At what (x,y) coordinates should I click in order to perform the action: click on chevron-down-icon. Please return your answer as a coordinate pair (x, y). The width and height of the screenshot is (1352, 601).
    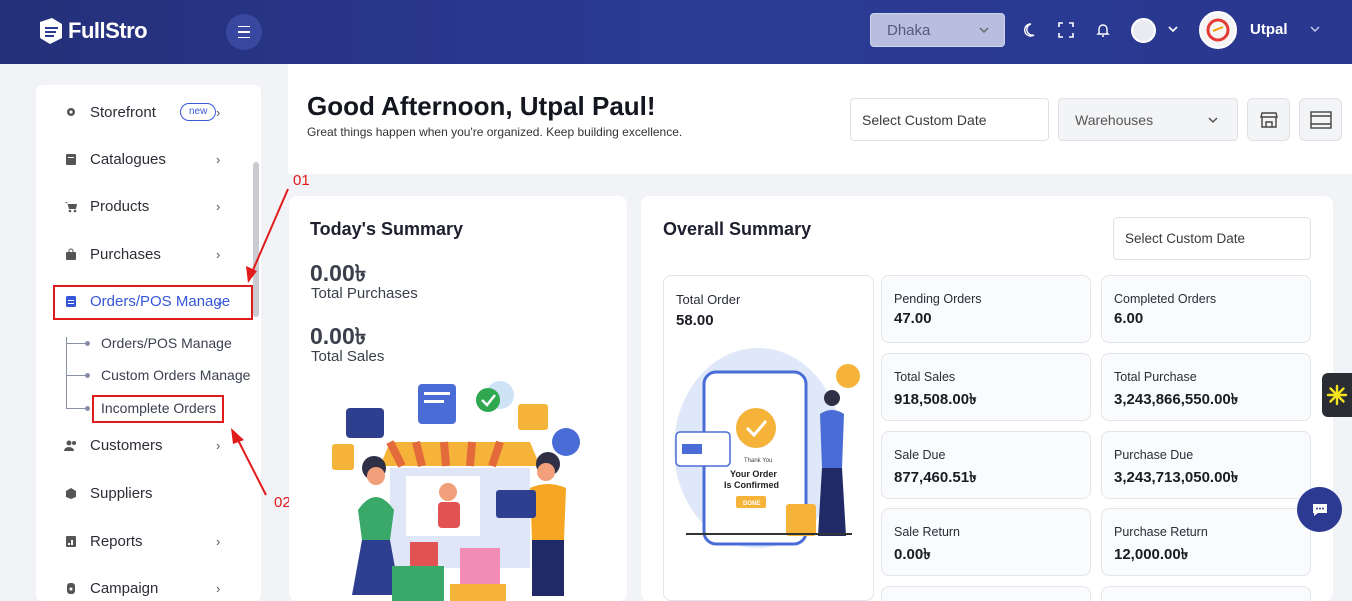
    Looking at the image, I should click on (1213, 120).